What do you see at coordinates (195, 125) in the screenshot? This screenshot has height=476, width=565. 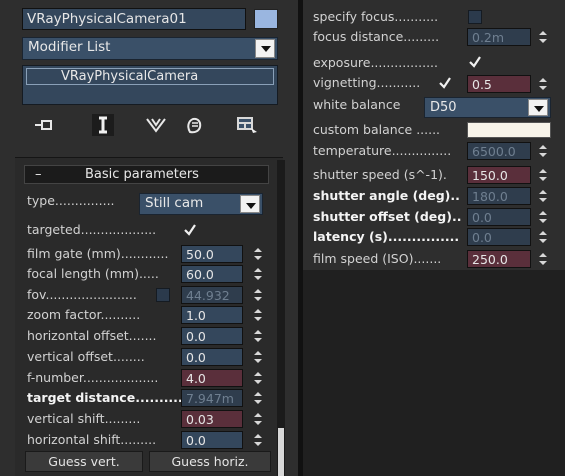 I see `remove-modifier-icon` at bounding box center [195, 125].